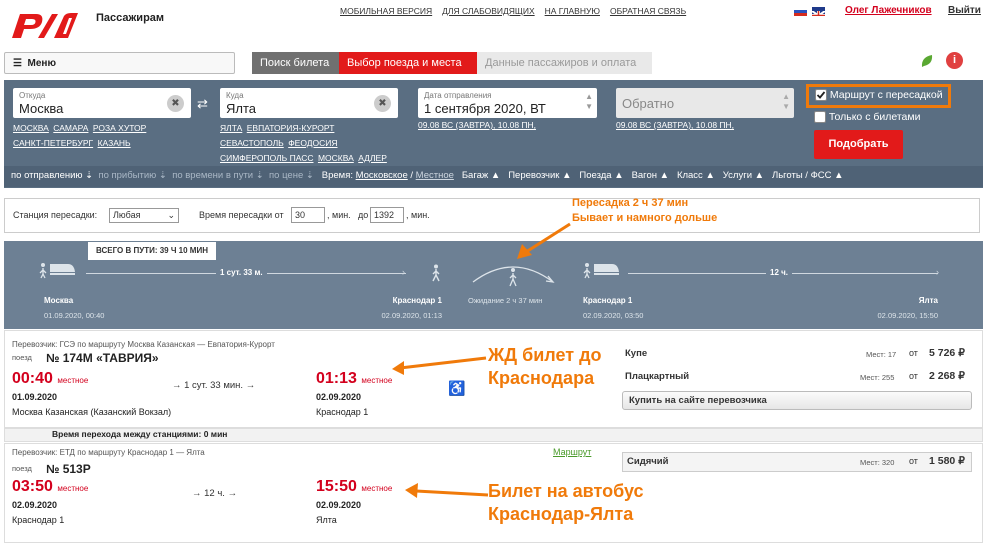 The image size is (987, 546). I want to click on quick-to-evpatoria: ЕВПАТОРИЯ-КУРОРТ, so click(291, 128).